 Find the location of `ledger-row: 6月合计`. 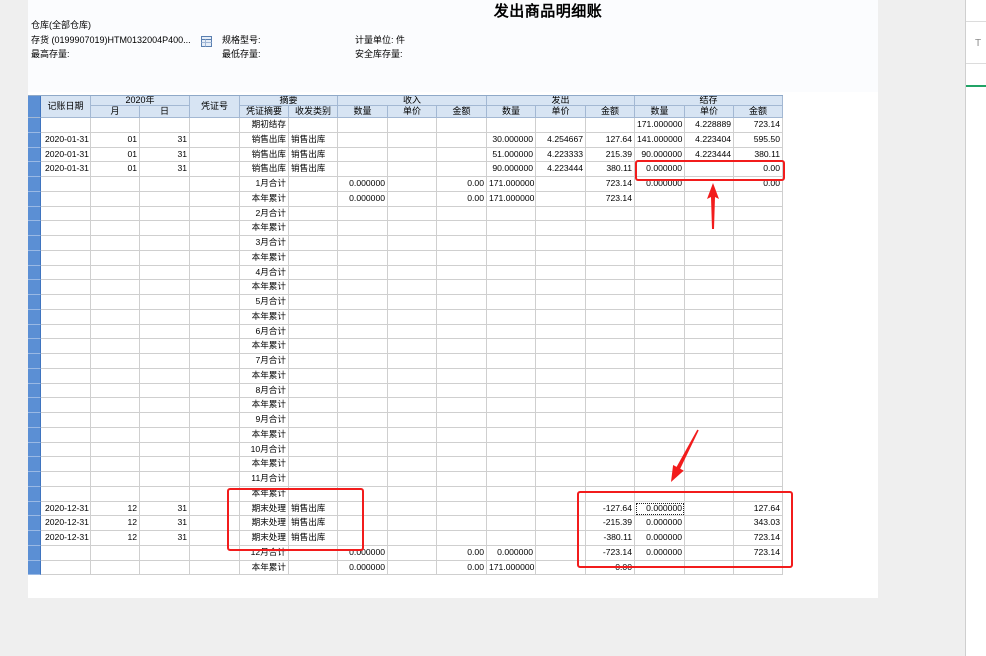

ledger-row: 6月合计 is located at coordinates (405, 332).